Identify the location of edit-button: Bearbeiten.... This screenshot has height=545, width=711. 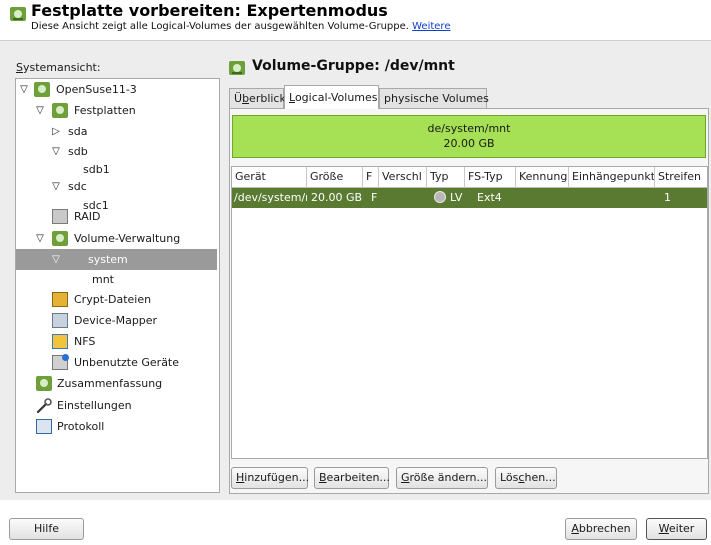
(352, 478).